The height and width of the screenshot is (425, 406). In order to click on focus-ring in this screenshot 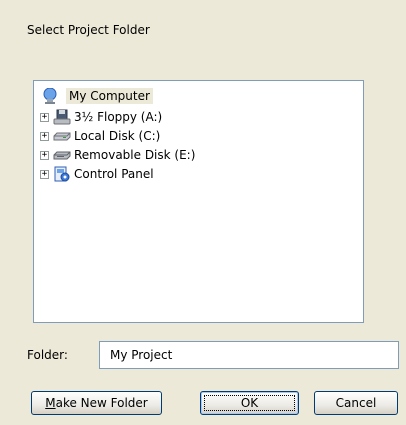, I will do `click(249, 403)`.